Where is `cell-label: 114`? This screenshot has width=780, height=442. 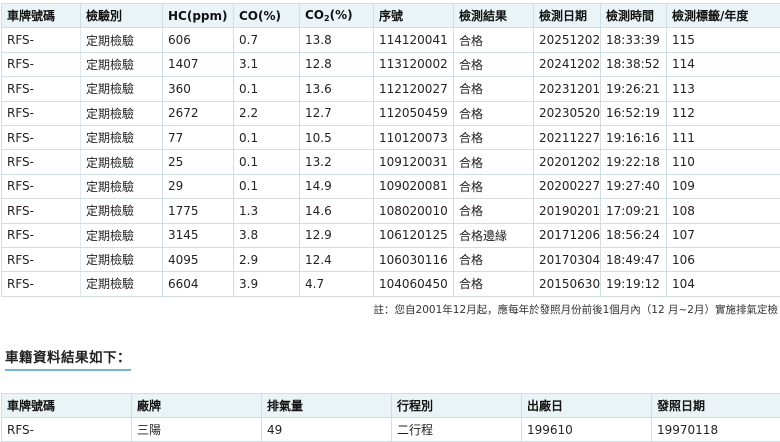
cell-label: 114 is located at coordinates (723, 64).